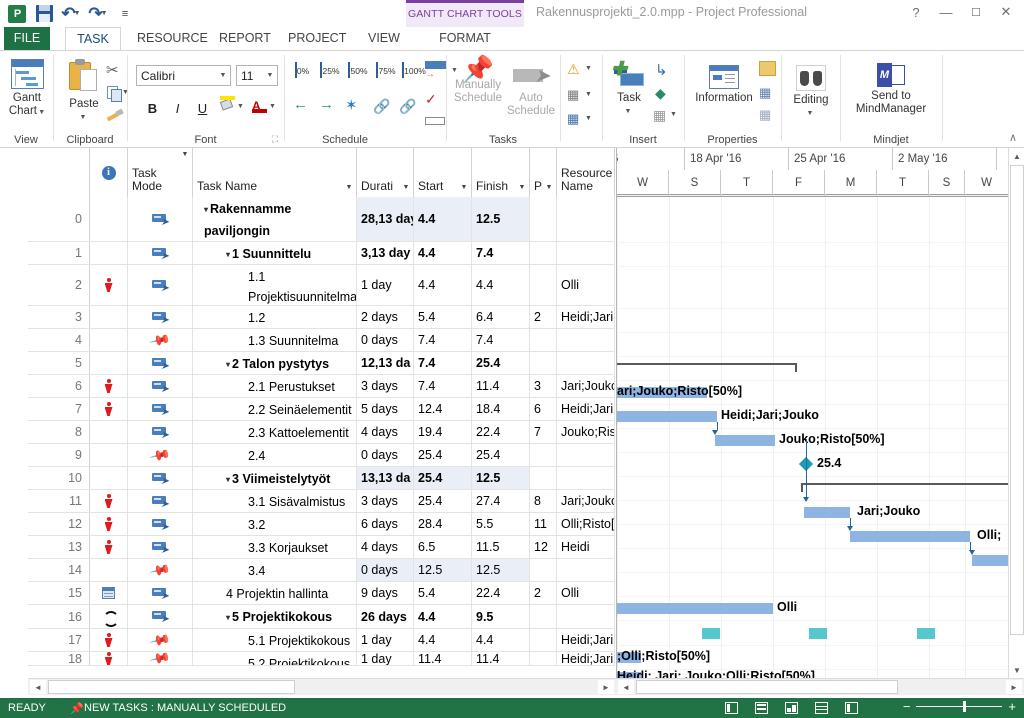 This screenshot has width=1024, height=718. What do you see at coordinates (659, 115) in the screenshot?
I see `insert-deliverable-icon: ▦` at bounding box center [659, 115].